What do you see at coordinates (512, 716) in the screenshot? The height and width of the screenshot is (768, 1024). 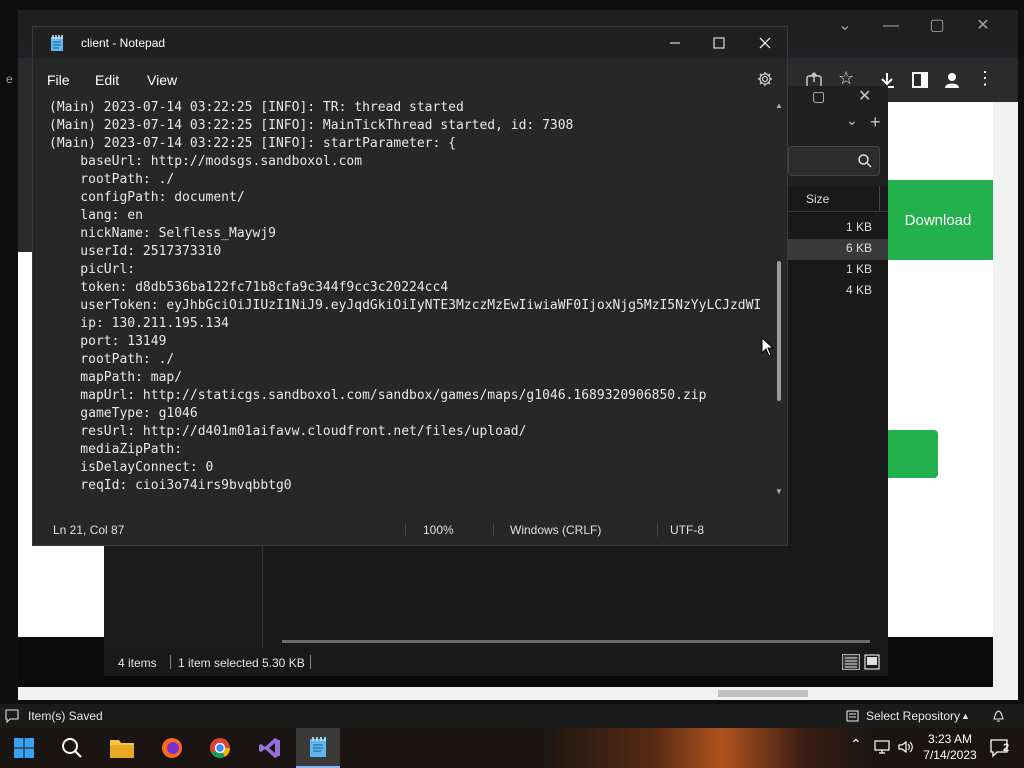 I see `app-status-bar: Item(s) Saved Select Repository ▲` at bounding box center [512, 716].